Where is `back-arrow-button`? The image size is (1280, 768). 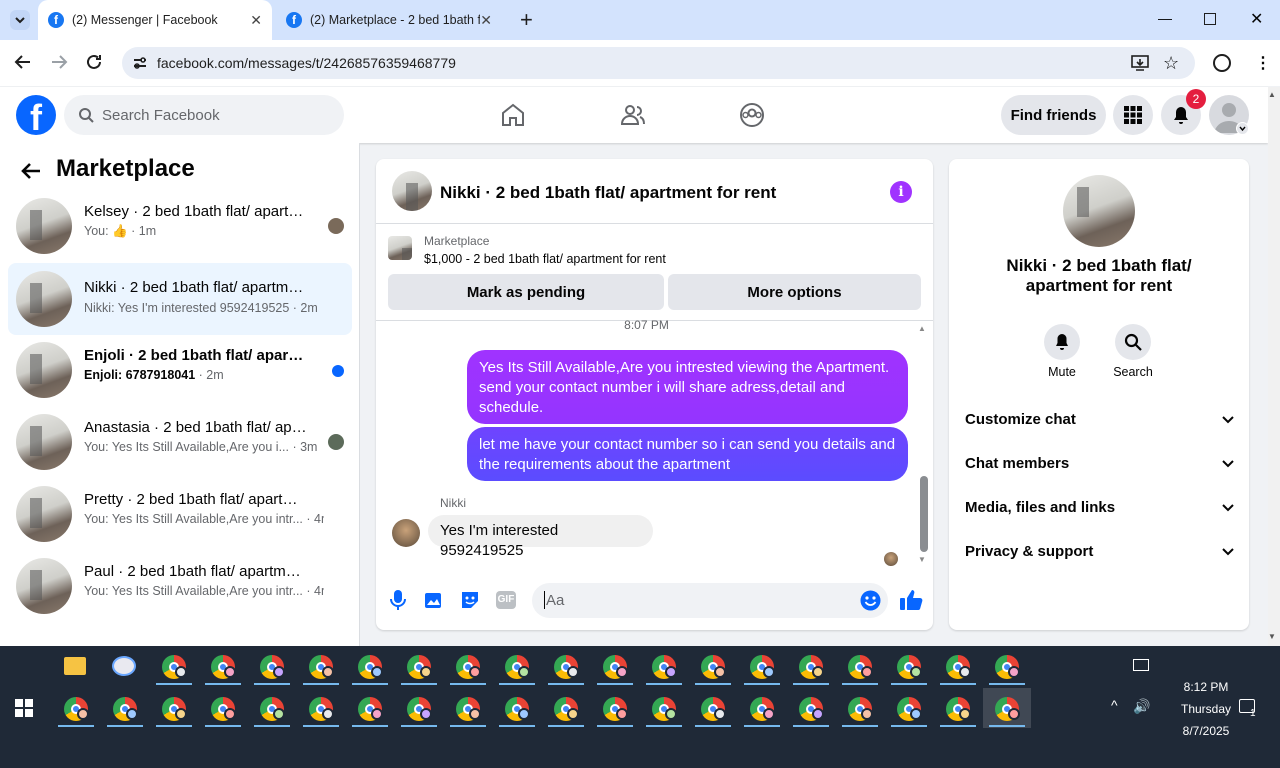
back-arrow-button is located at coordinates (31, 171).